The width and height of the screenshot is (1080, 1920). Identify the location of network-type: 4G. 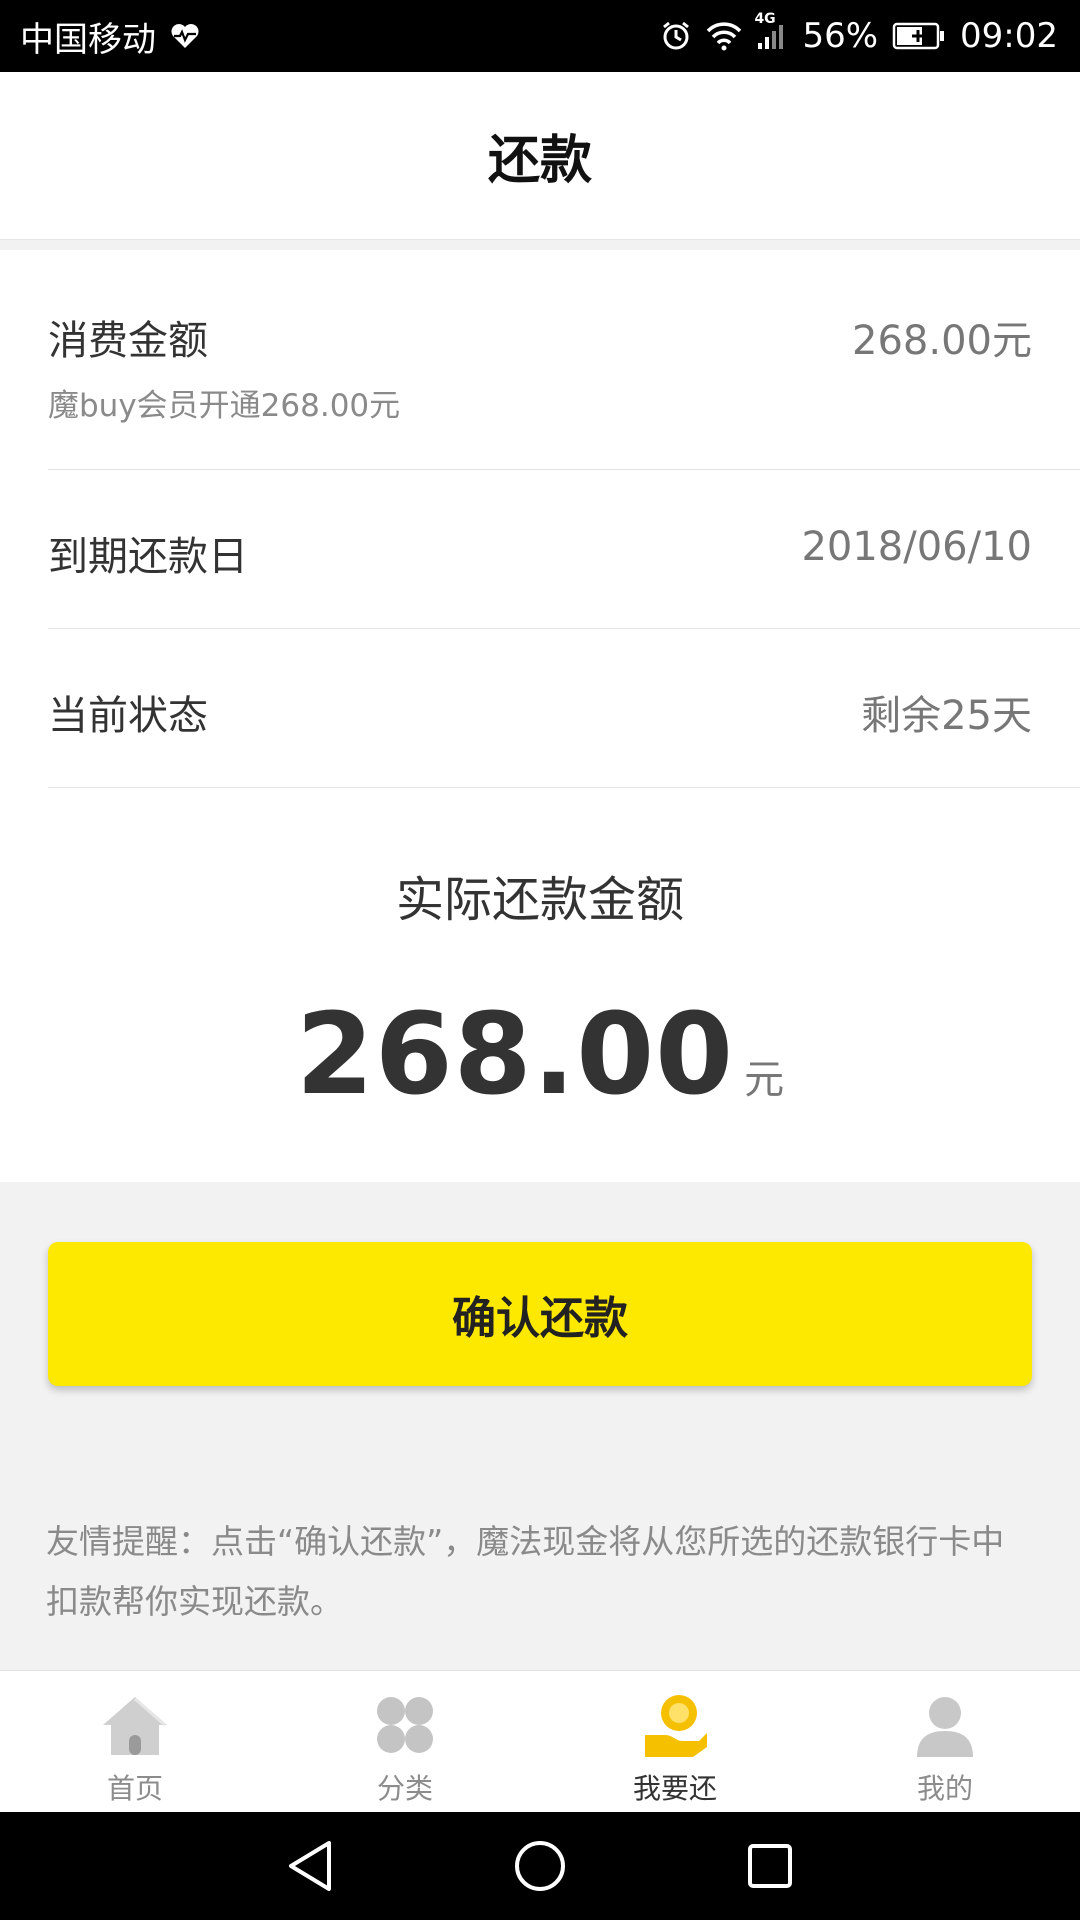
(765, 19).